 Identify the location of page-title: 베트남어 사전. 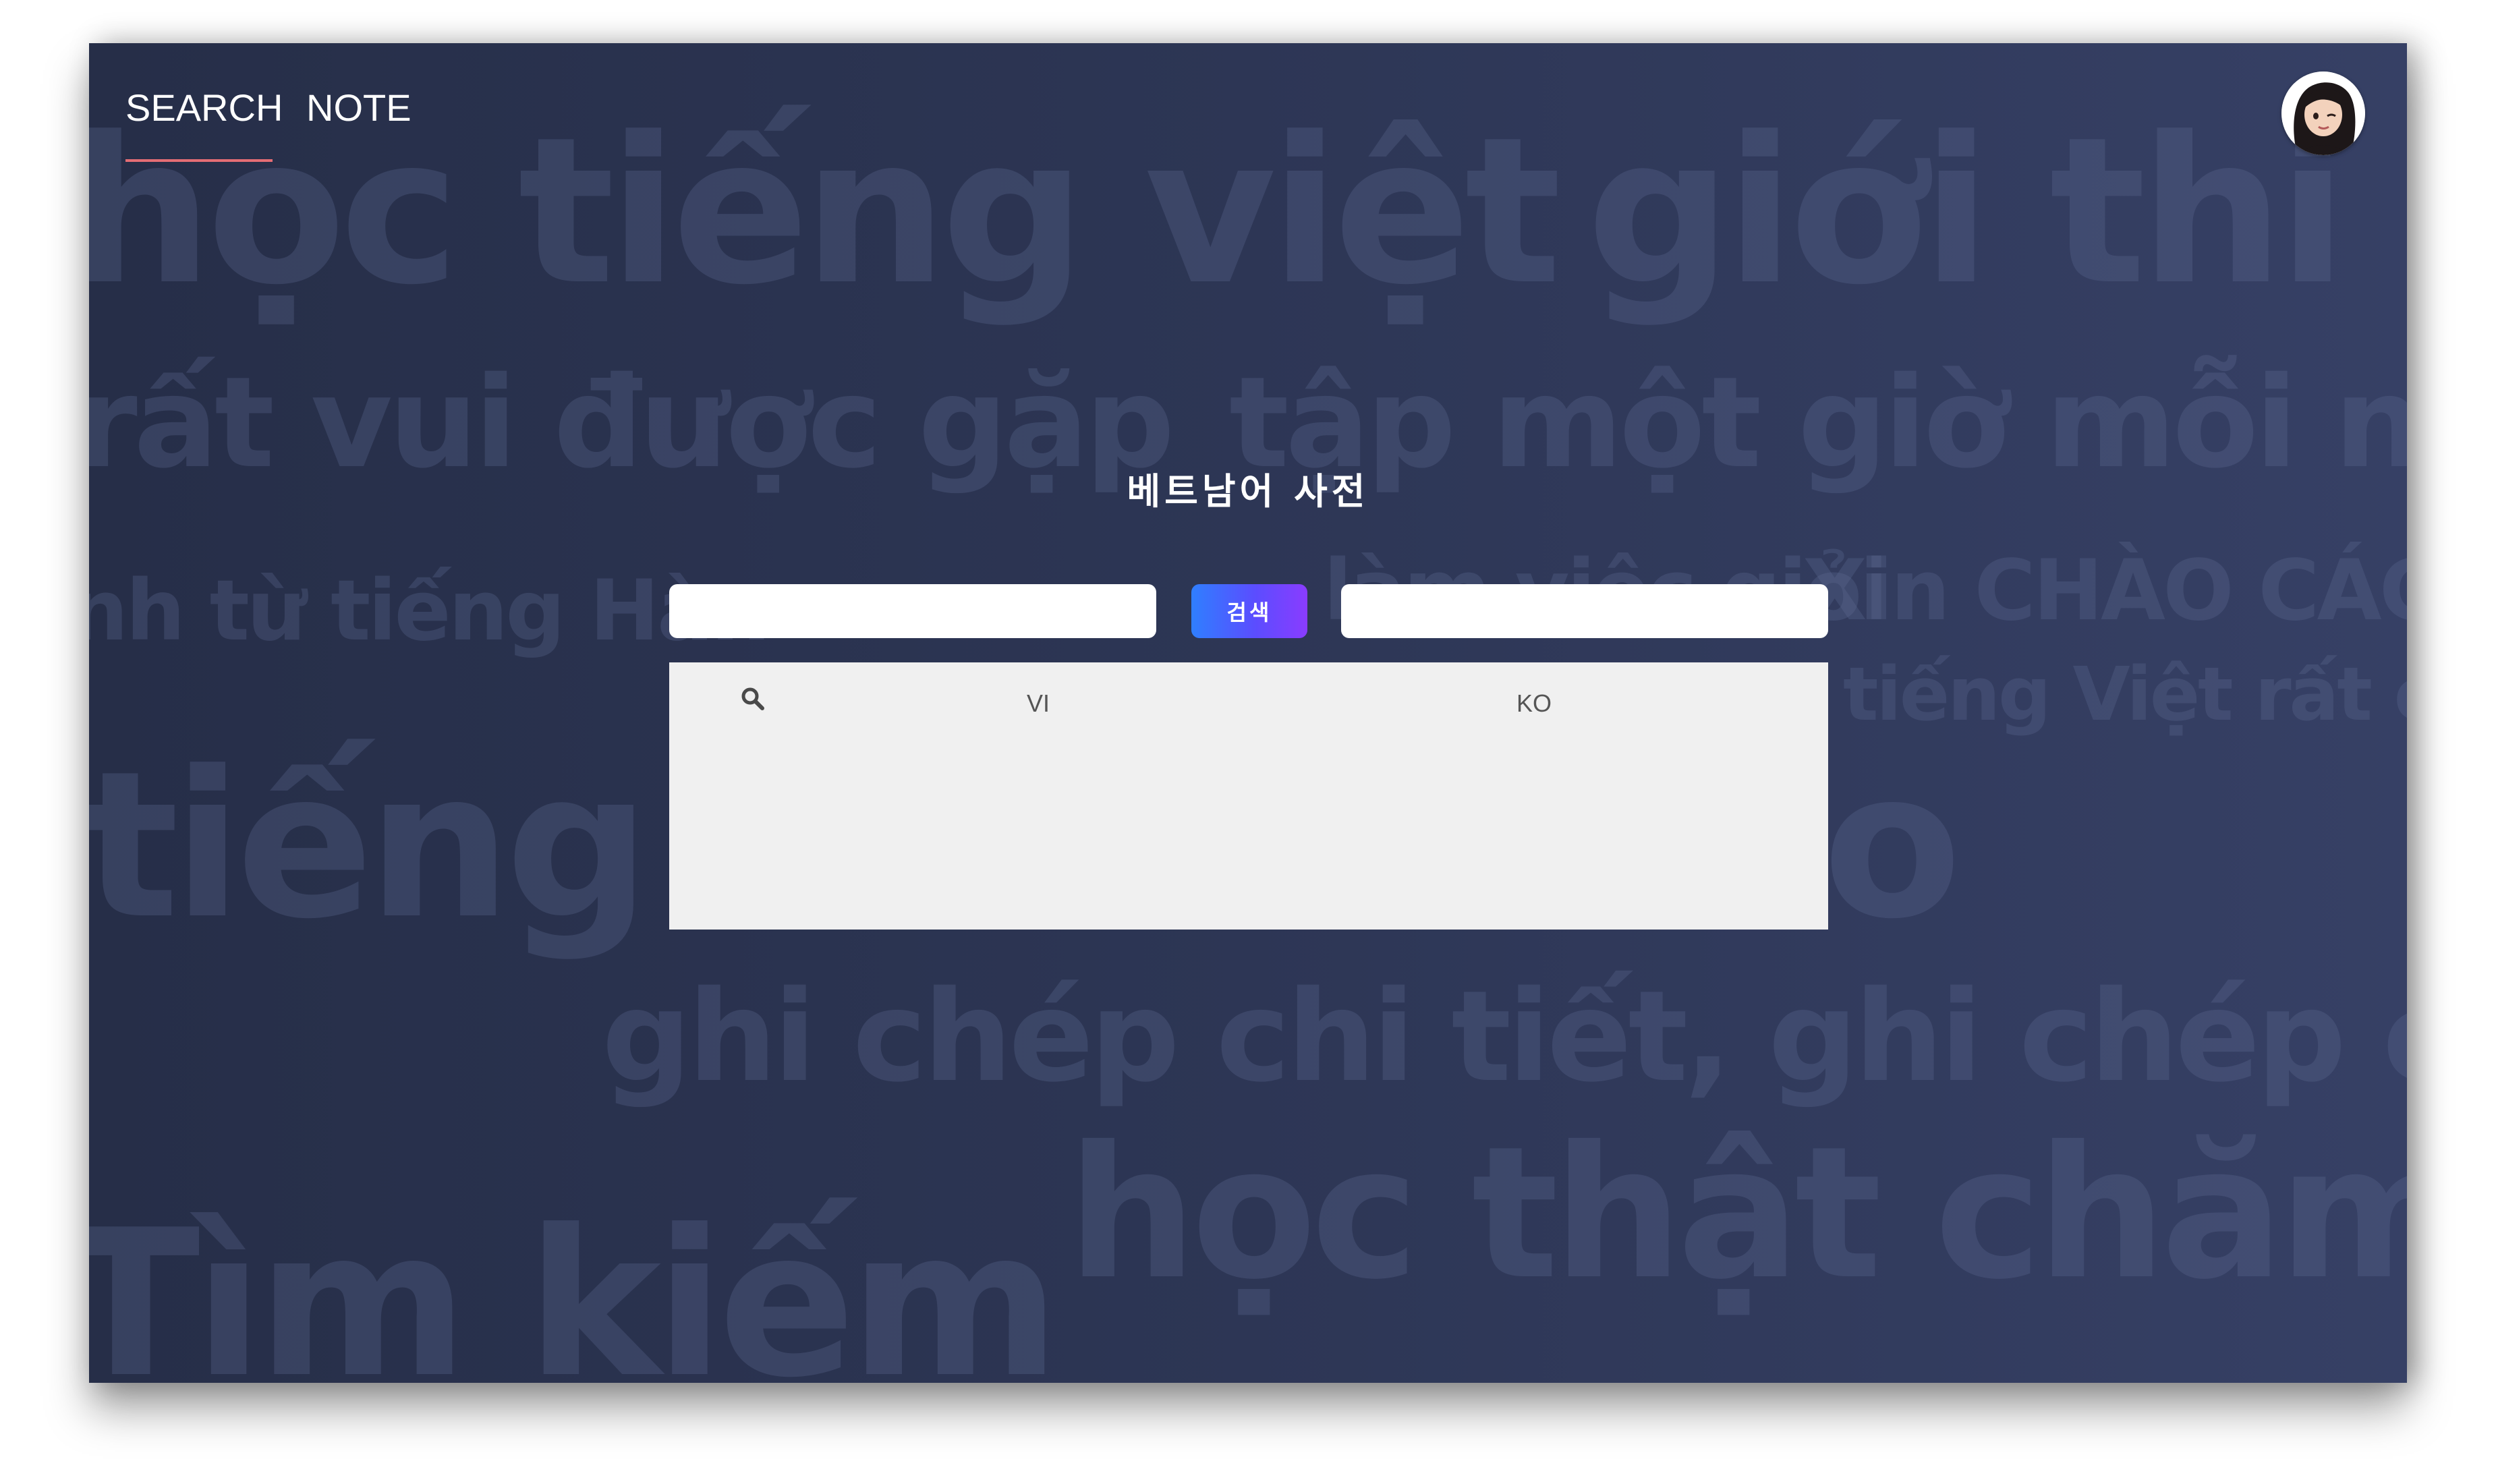
(1248, 492).